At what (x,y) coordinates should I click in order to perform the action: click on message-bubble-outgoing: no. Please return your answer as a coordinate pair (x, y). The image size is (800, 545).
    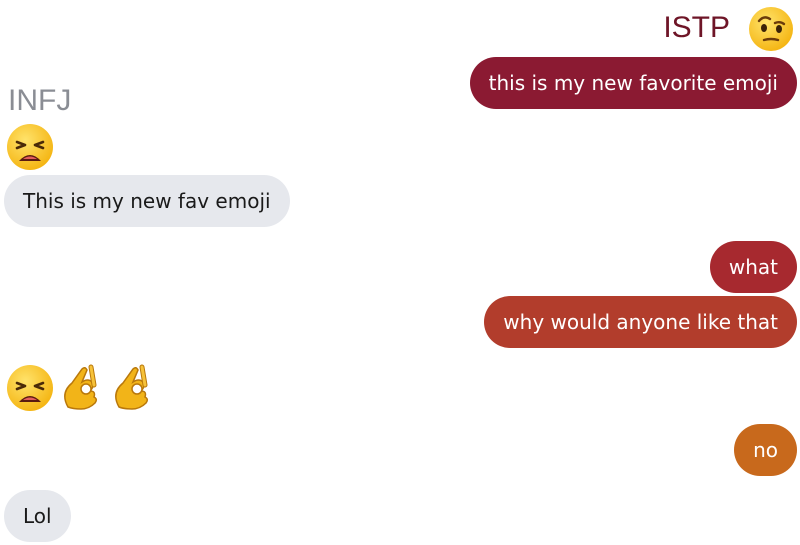
    Looking at the image, I should click on (765, 450).